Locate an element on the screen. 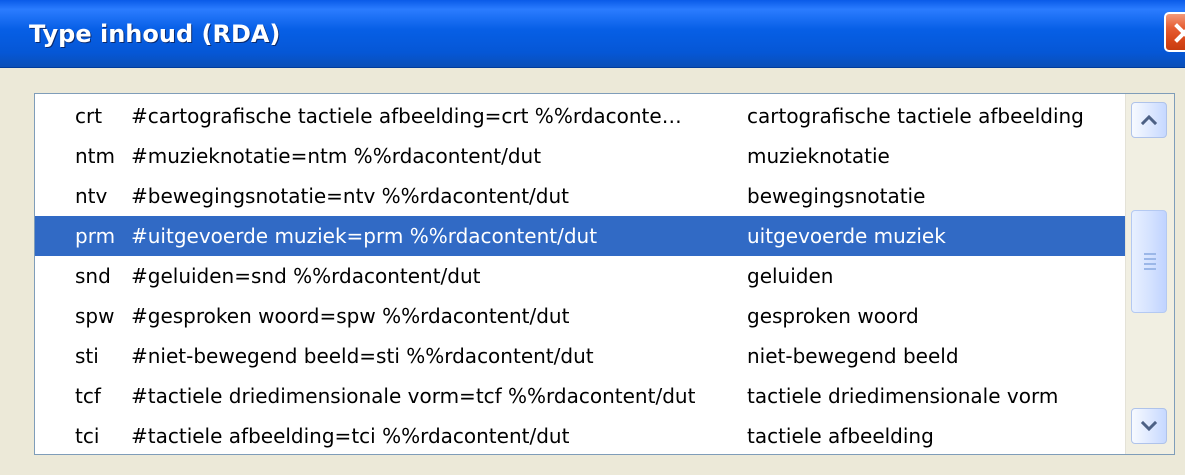 The image size is (1185, 475). scroll-grip-icon is located at coordinates (1150, 261).